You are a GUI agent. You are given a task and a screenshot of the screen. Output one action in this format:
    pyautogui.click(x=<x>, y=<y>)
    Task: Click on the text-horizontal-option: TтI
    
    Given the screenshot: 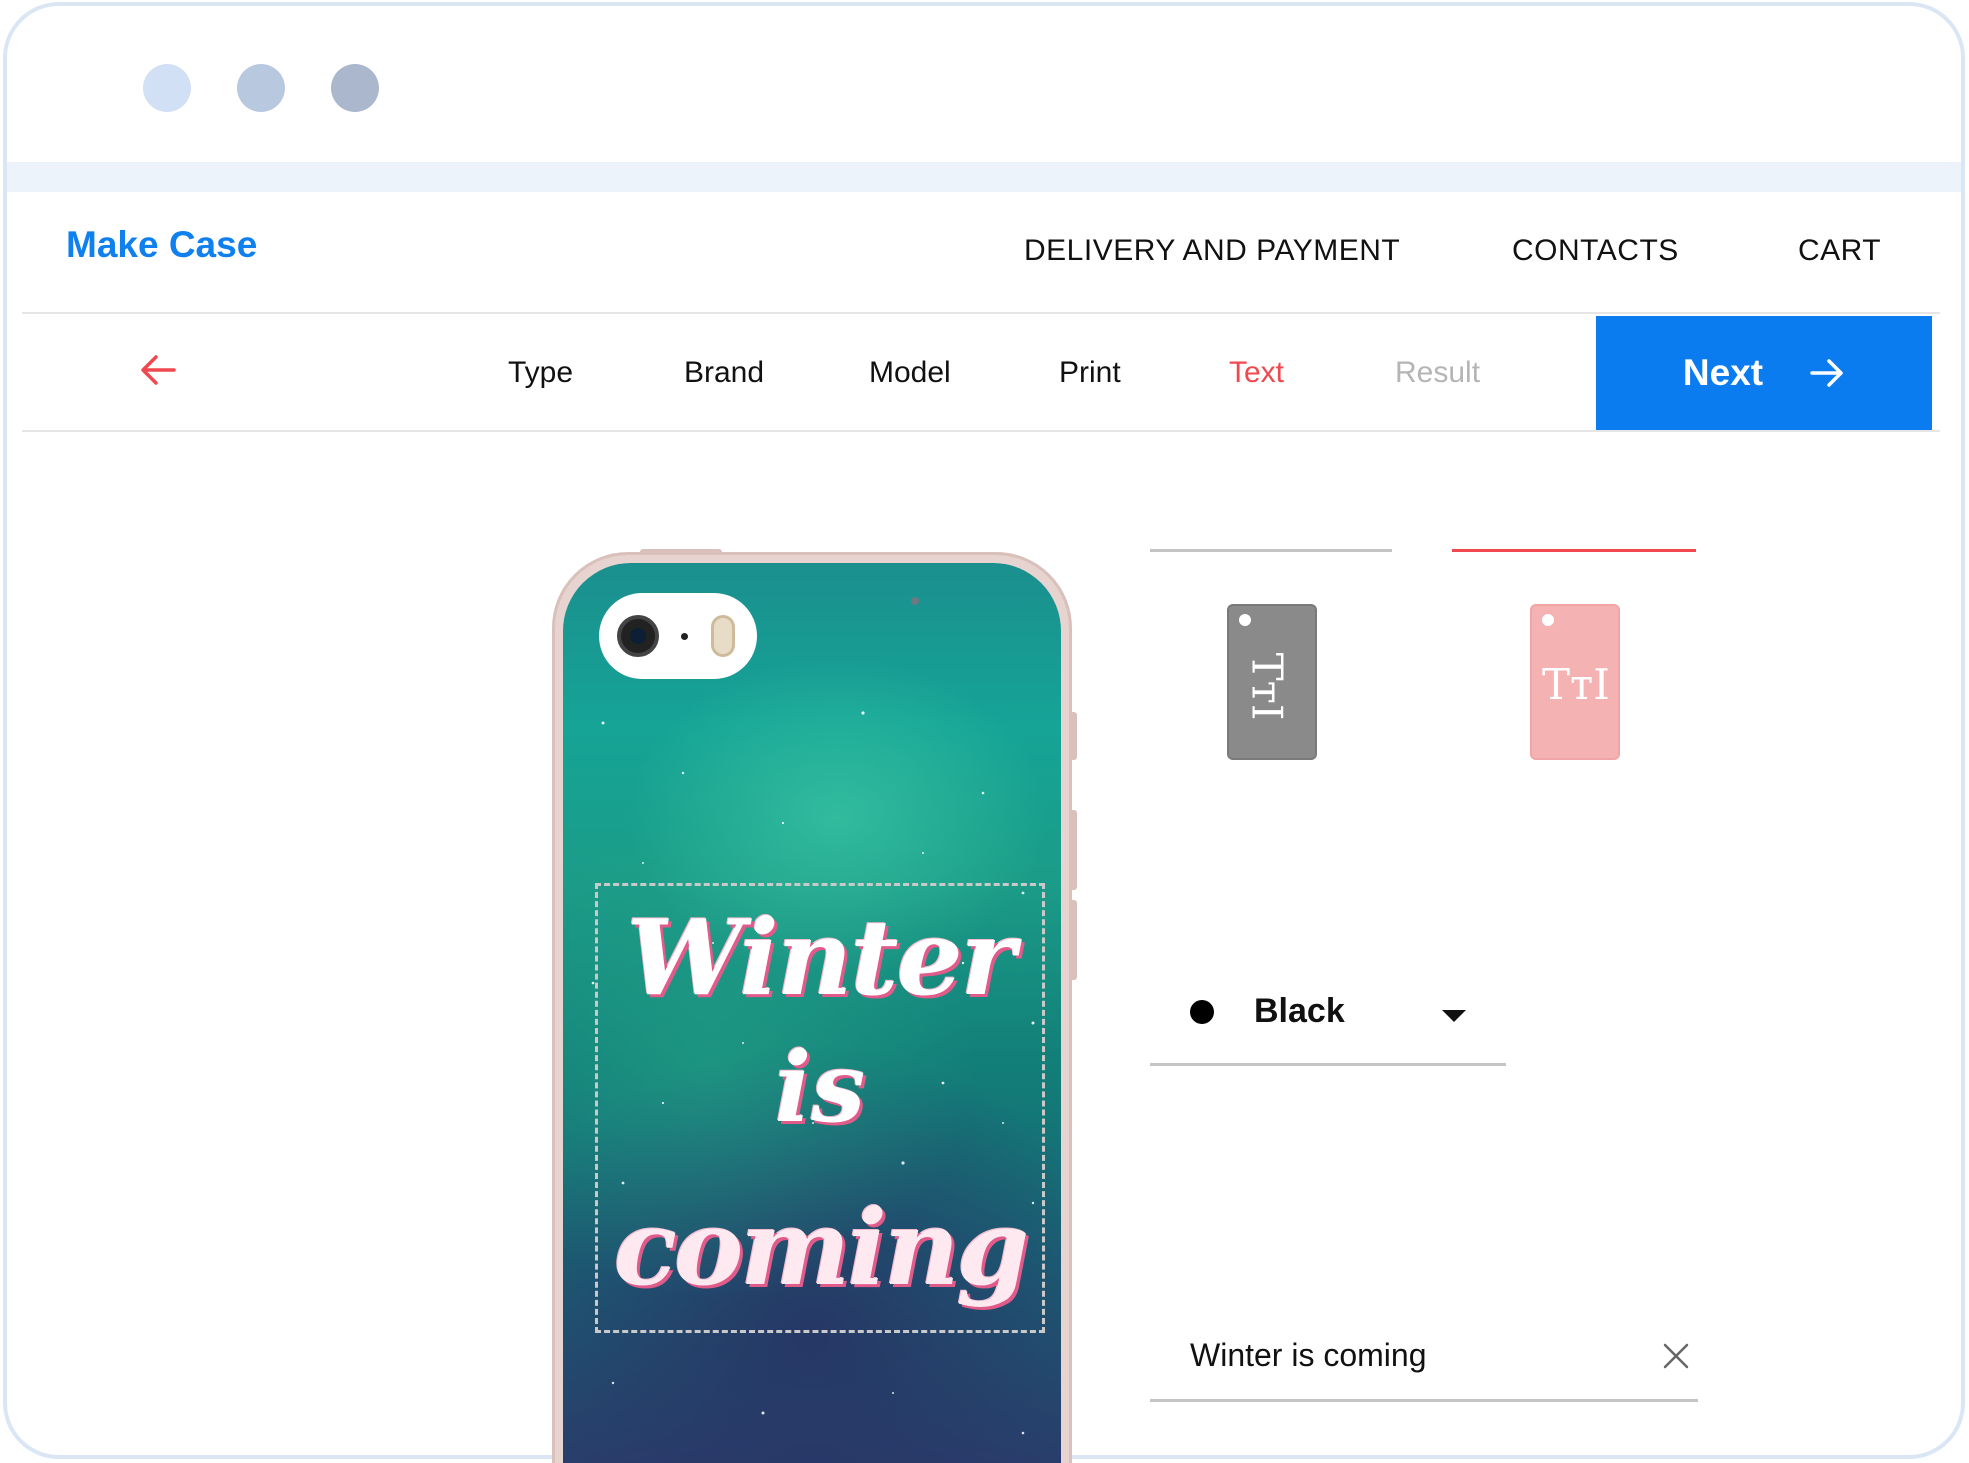 What is the action you would take?
    pyautogui.click(x=1575, y=682)
    